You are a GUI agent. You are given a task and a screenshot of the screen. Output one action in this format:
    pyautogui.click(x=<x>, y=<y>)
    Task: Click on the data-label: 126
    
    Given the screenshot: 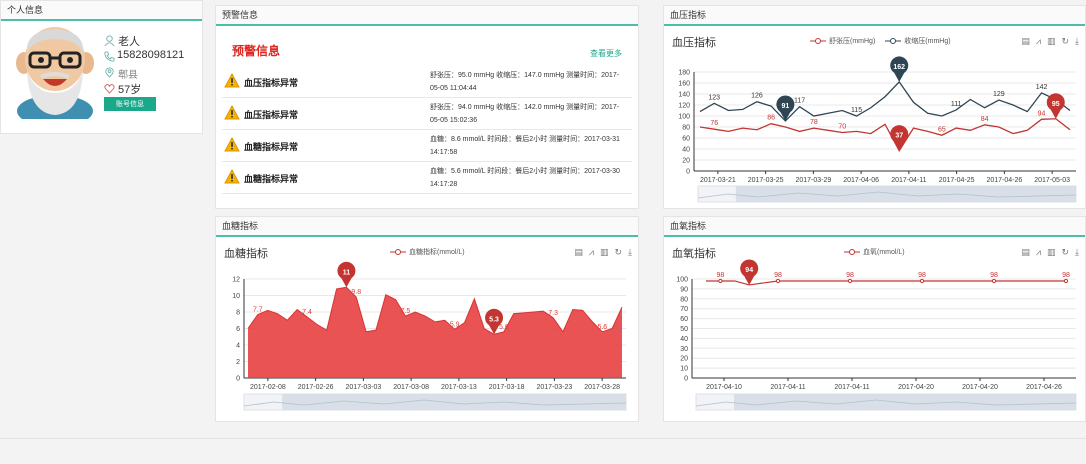 What is the action you would take?
    pyautogui.click(x=757, y=96)
    